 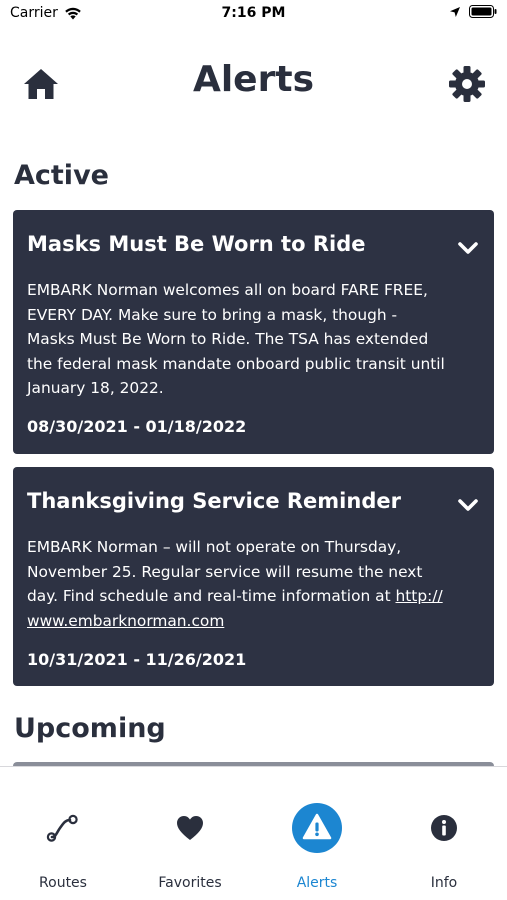 I want to click on header: Alerts, so click(x=253, y=85).